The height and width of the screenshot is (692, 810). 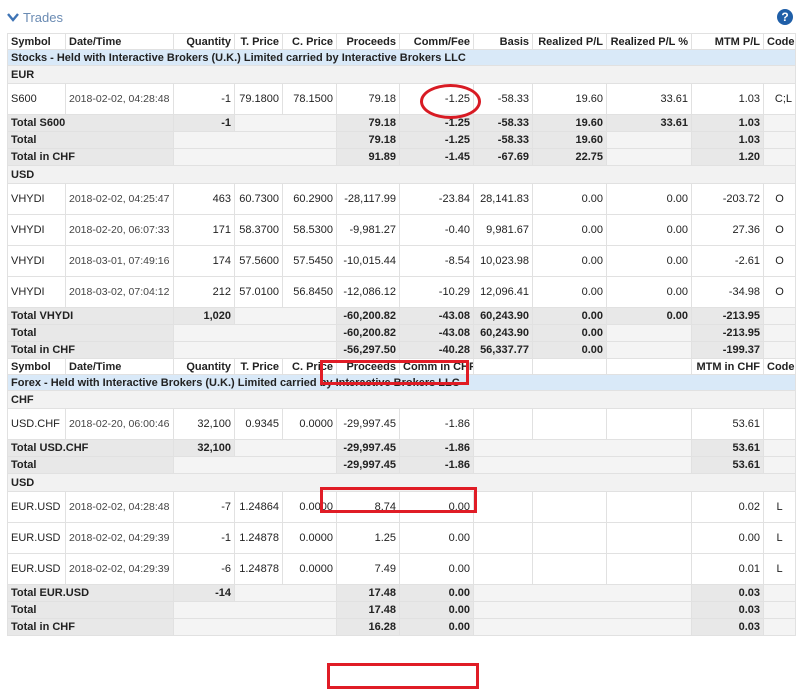 What do you see at coordinates (436, 350) in the screenshot?
I see `total-commfee: -40.28` at bounding box center [436, 350].